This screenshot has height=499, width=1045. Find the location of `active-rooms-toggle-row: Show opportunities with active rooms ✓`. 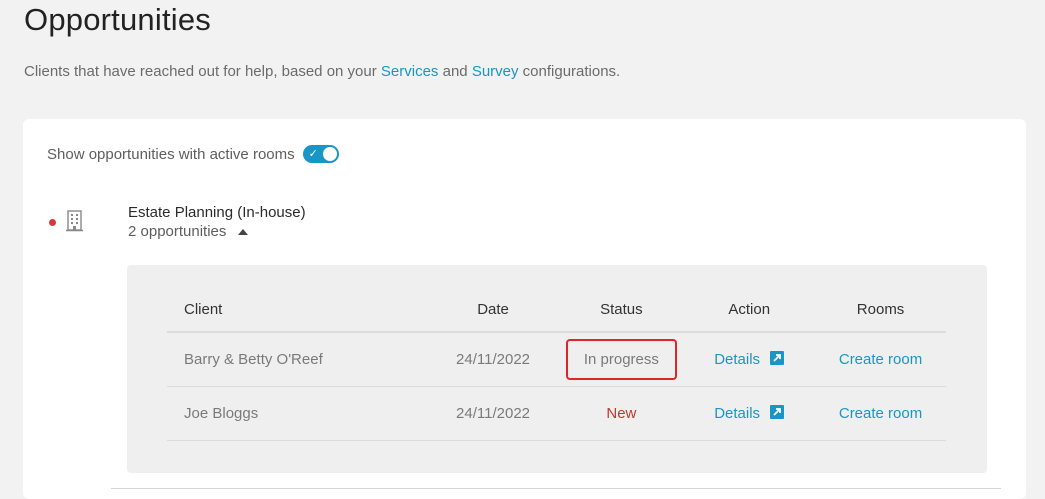

active-rooms-toggle-row: Show opportunities with active rooms ✓ is located at coordinates (193, 154).